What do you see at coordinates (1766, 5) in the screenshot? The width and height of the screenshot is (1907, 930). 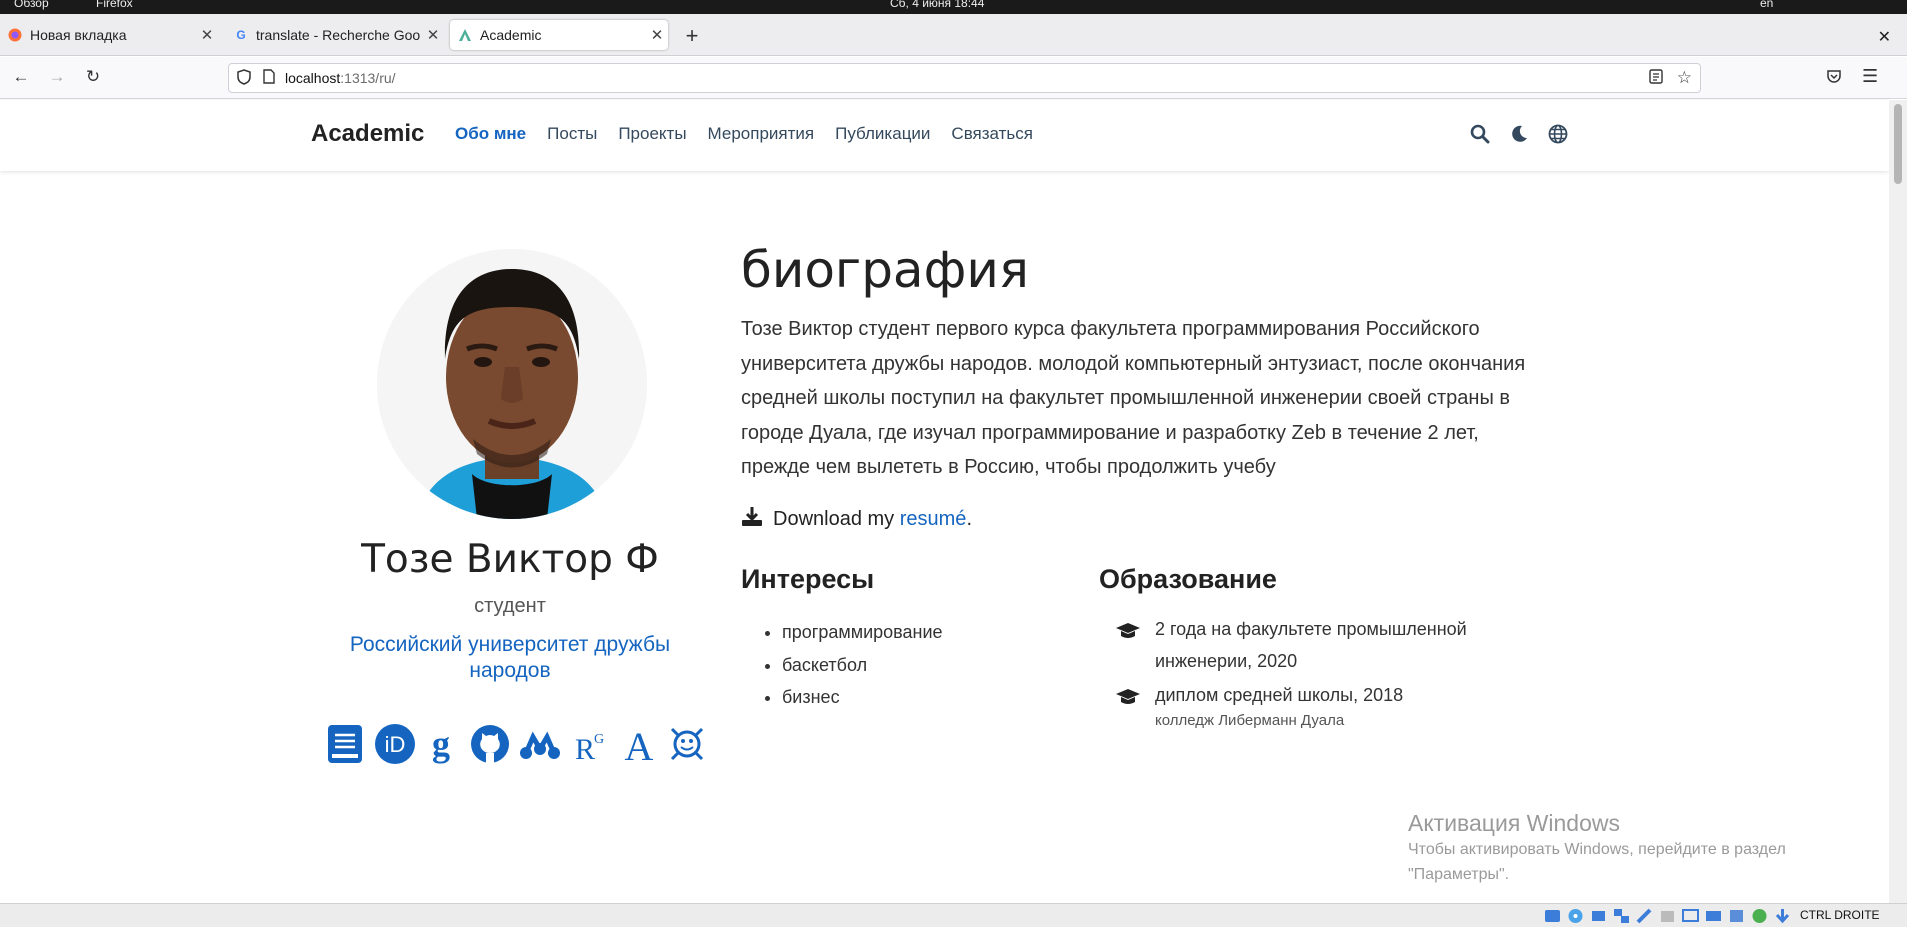 I see `keyboard-layout: en` at bounding box center [1766, 5].